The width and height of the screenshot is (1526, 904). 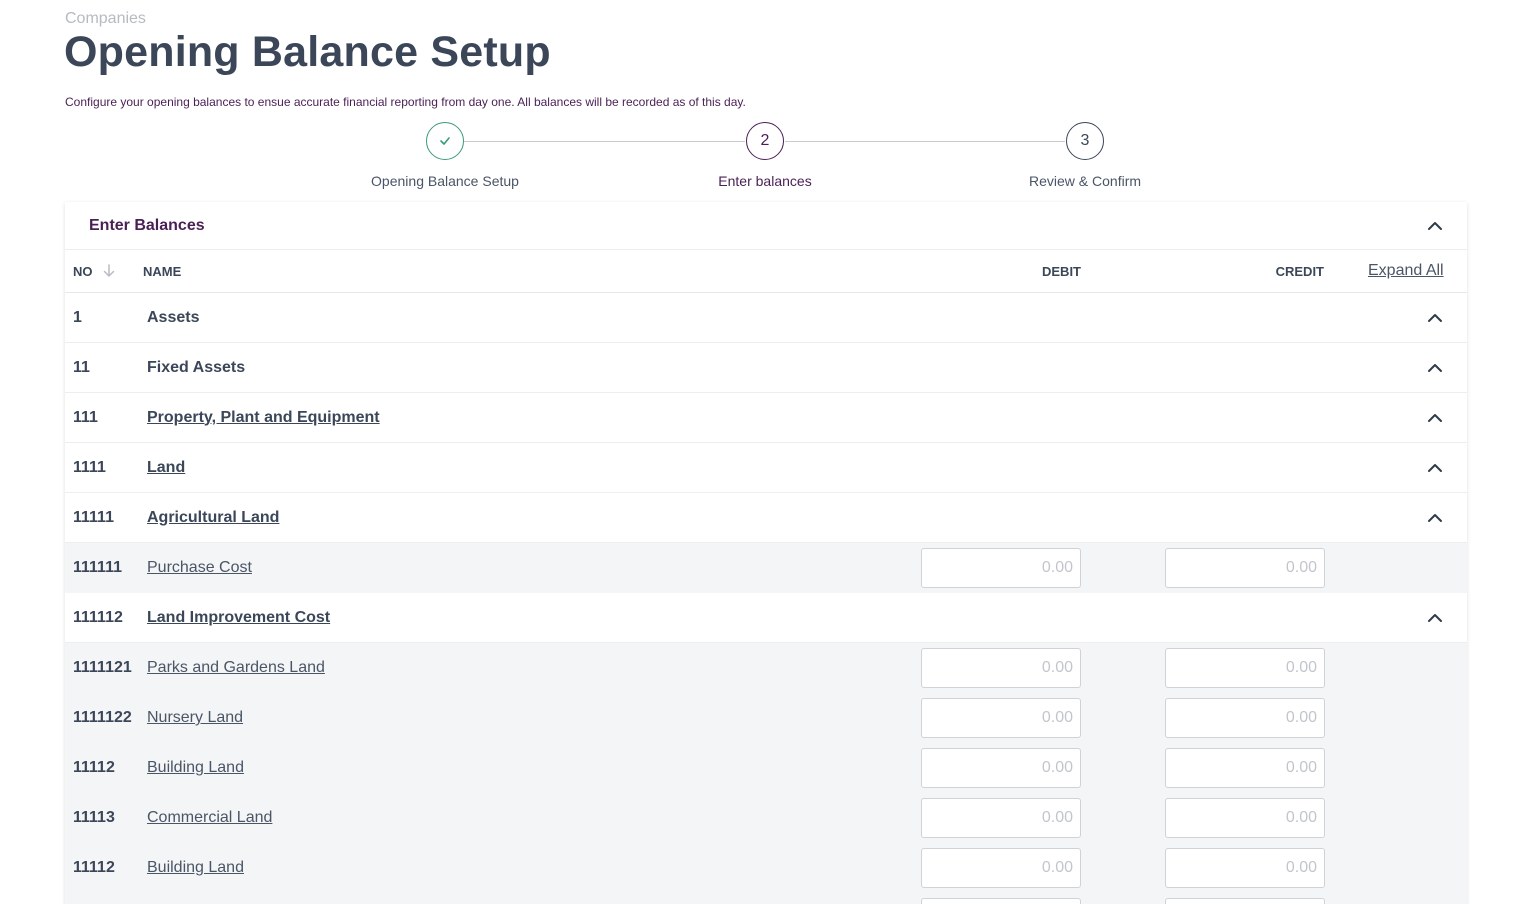 What do you see at coordinates (93, 517) in the screenshot?
I see `account-number: 11111` at bounding box center [93, 517].